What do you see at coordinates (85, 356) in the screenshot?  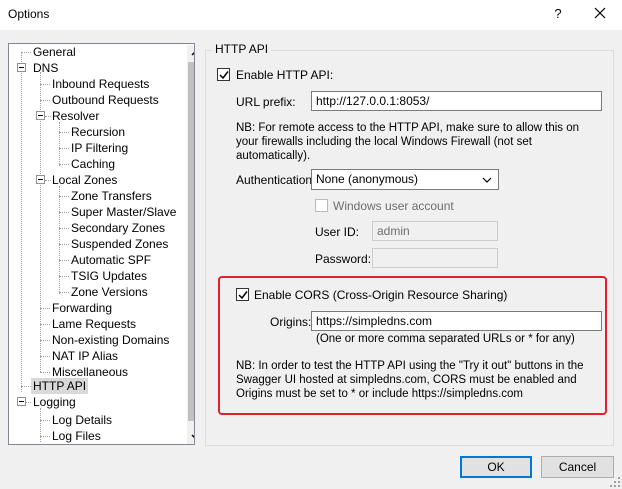 I see `tree-item-nat-ip-alias: NAT IP Alias` at bounding box center [85, 356].